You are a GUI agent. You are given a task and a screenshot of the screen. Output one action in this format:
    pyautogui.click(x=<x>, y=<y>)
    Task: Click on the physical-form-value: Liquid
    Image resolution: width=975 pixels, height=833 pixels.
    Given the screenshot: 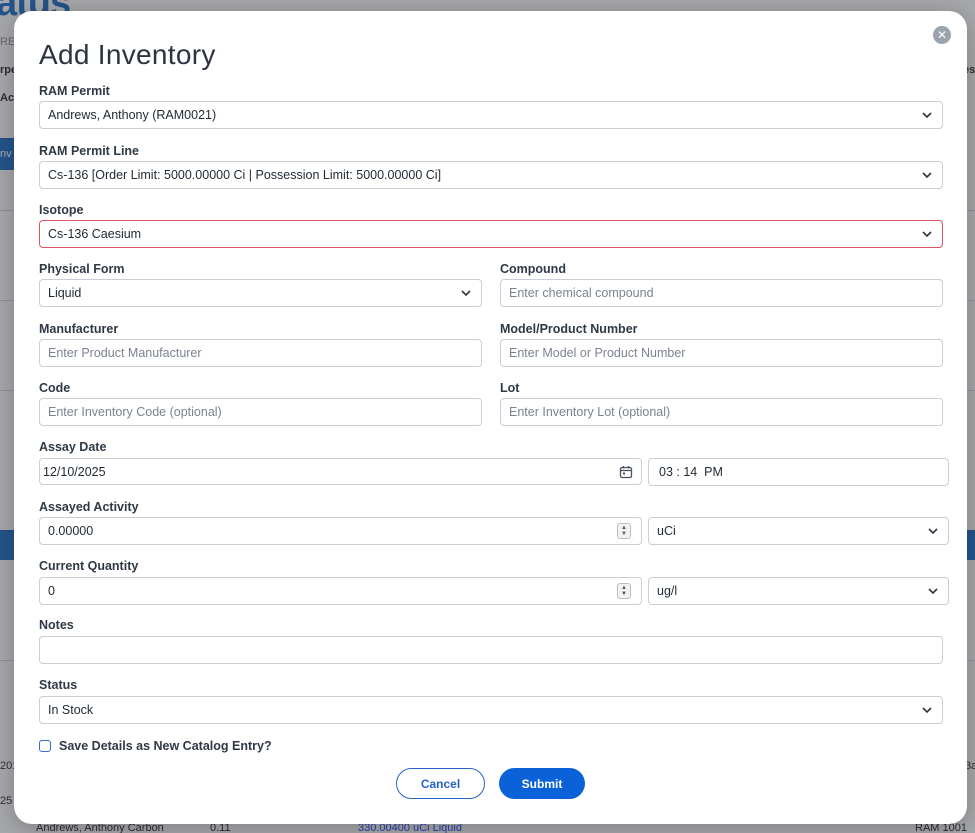 What is the action you would take?
    pyautogui.click(x=65, y=293)
    